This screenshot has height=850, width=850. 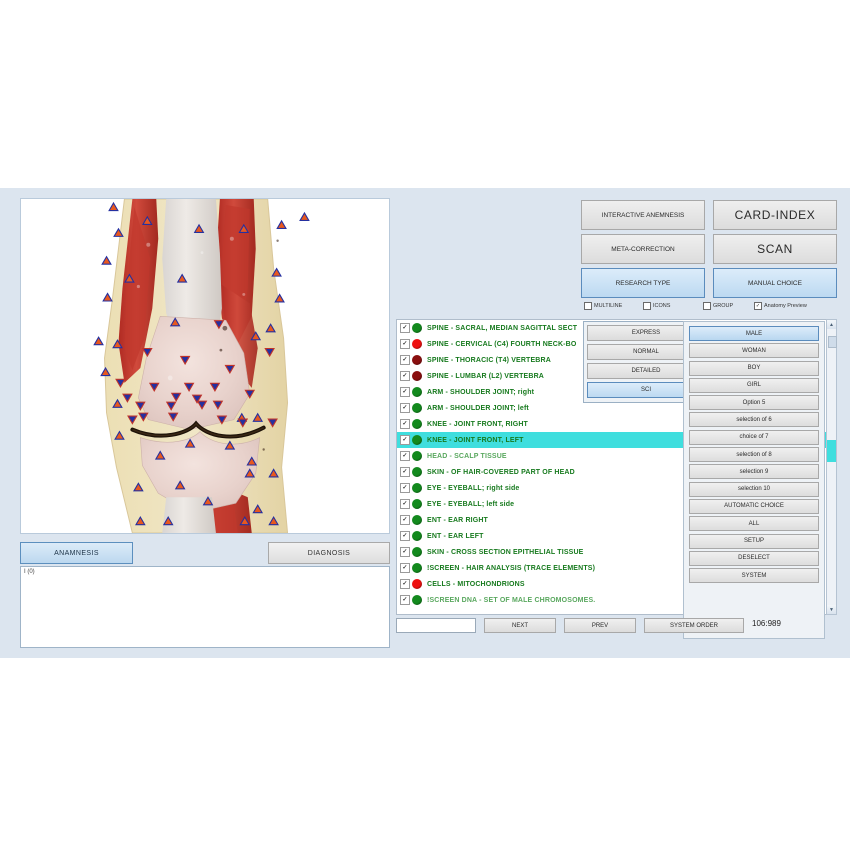 I want to click on checkbox-multiline-label: MULTILINE, so click(x=608, y=306).